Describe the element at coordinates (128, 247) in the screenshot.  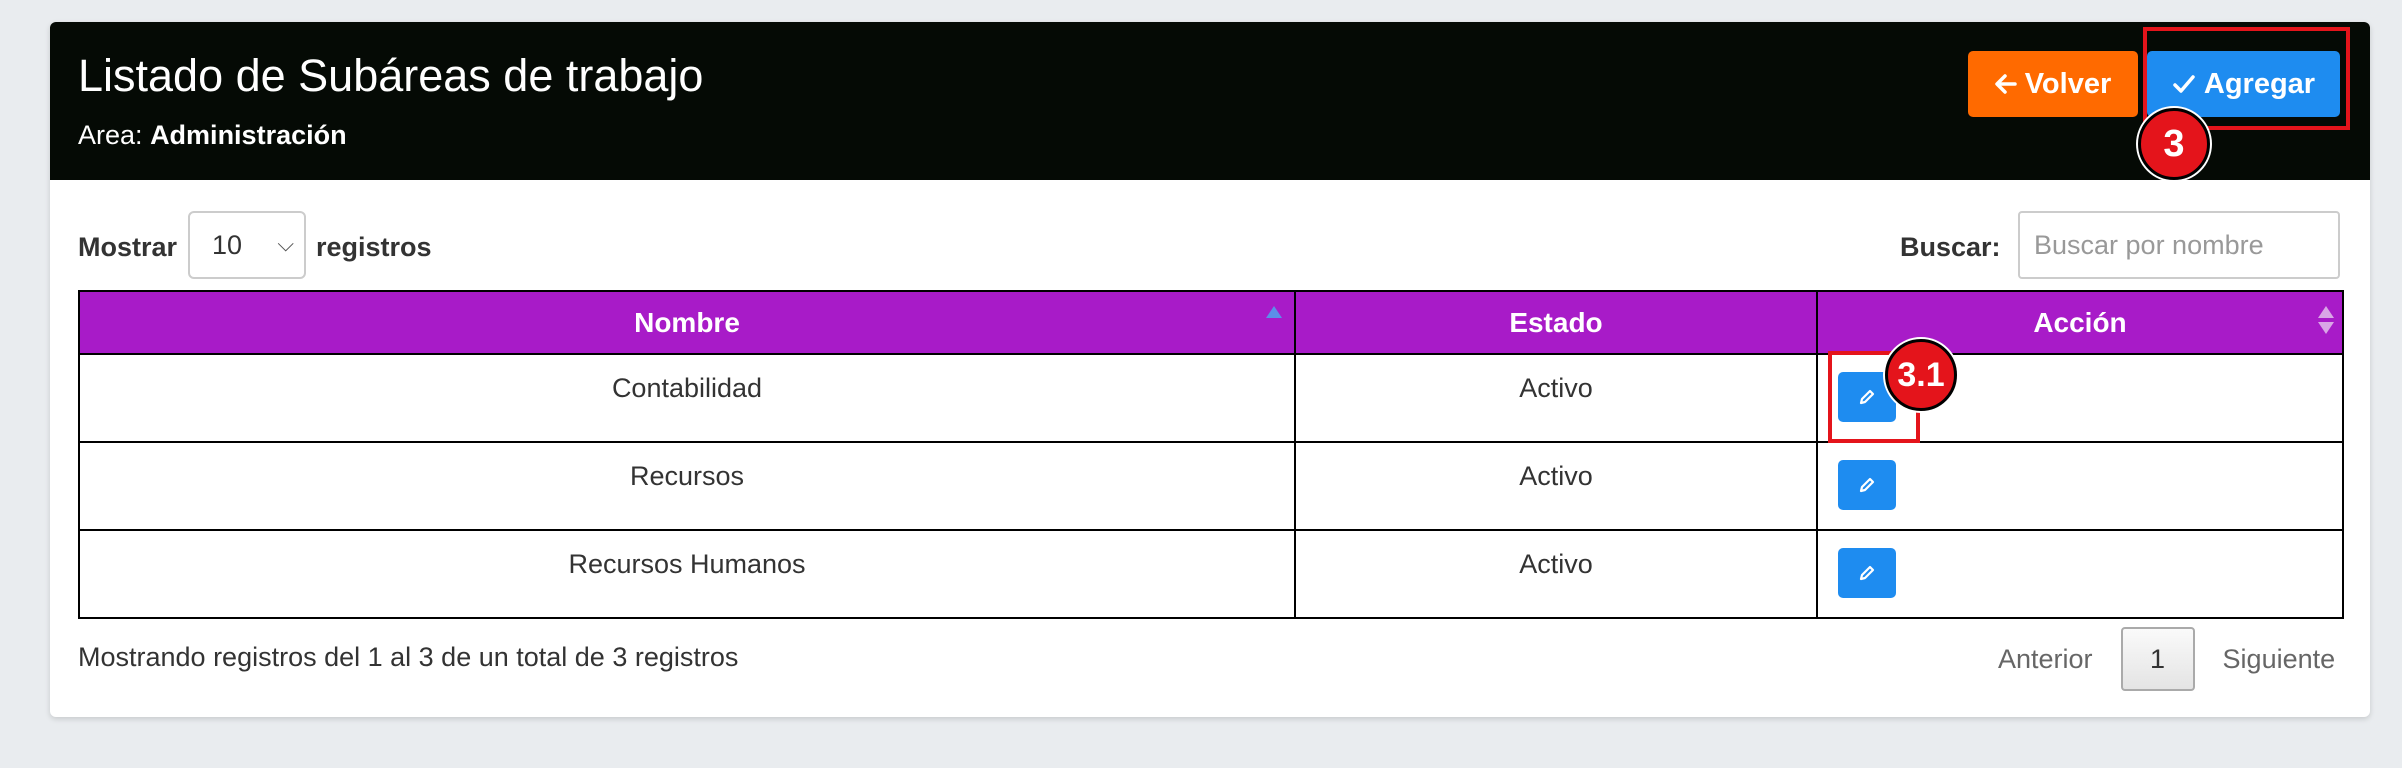
I see `show-label: Mostrar` at that location.